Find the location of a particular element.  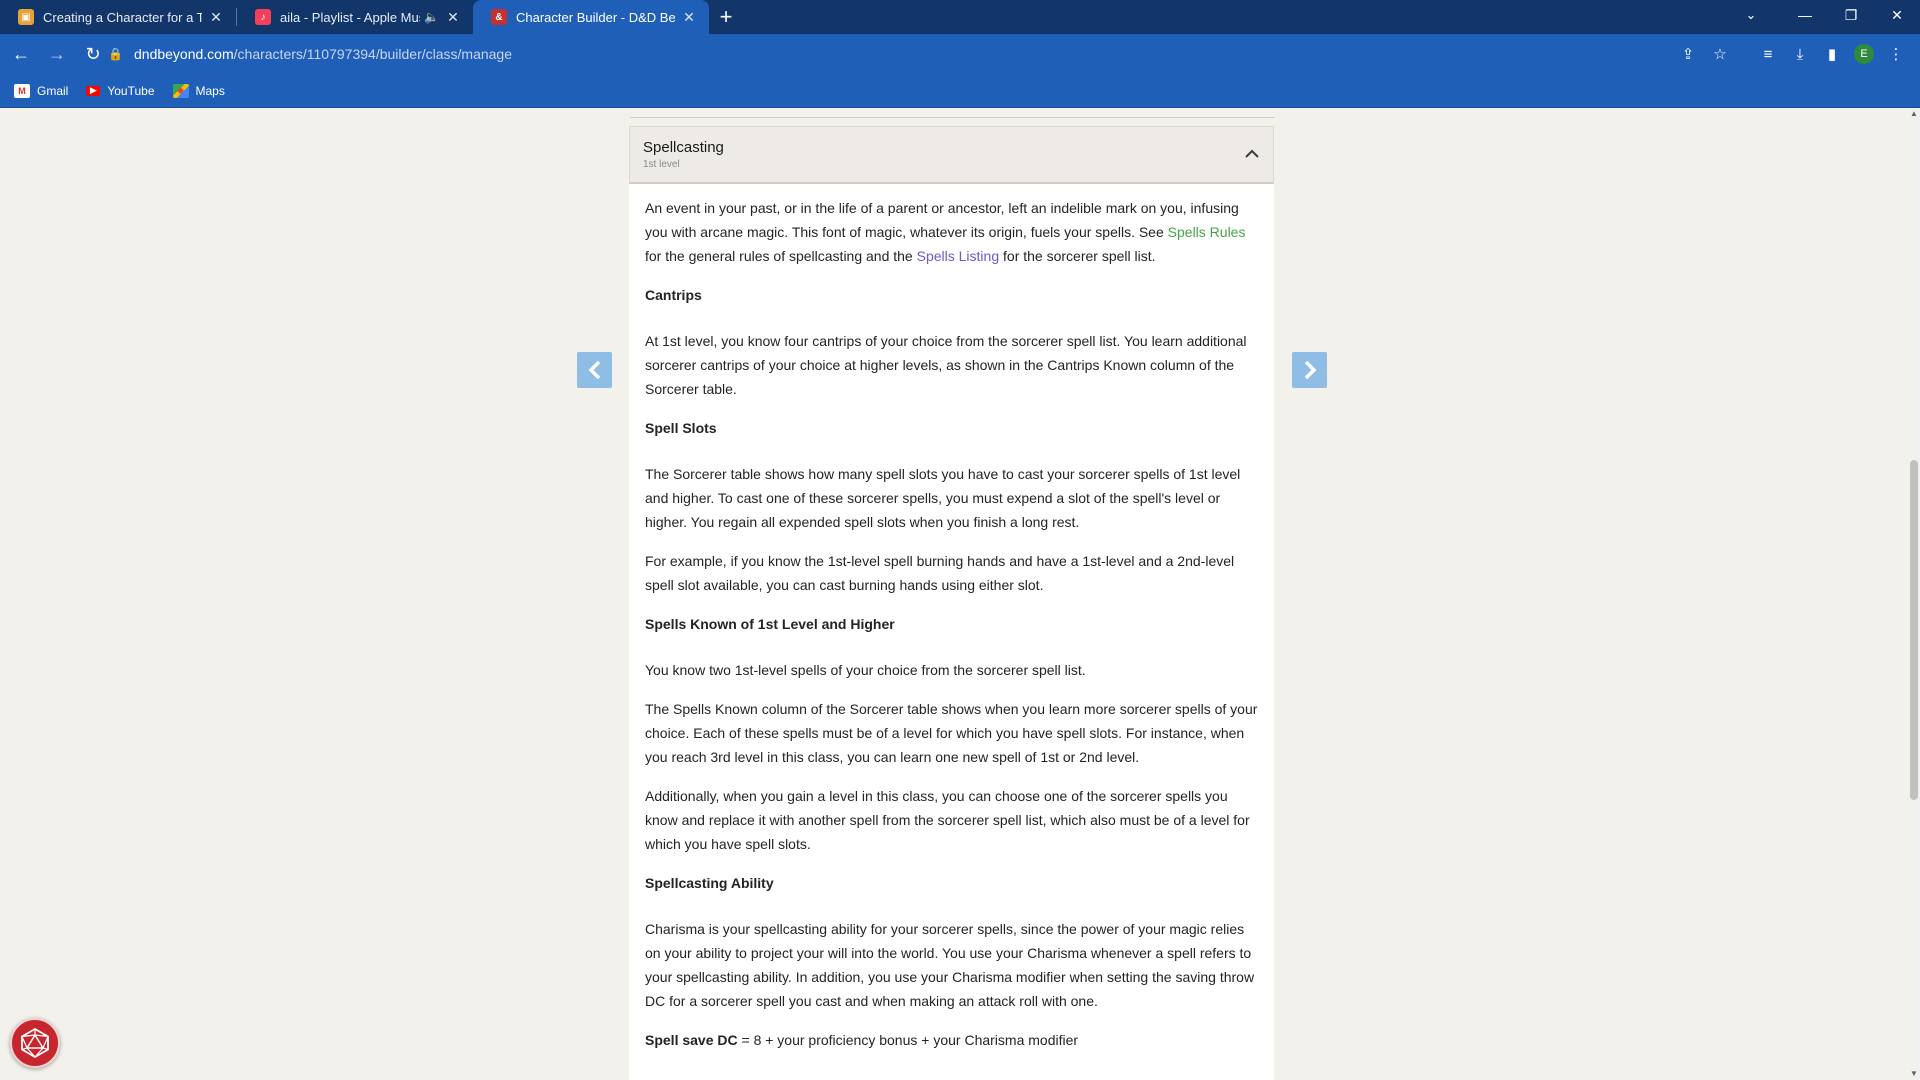

d20-icon is located at coordinates (35, 1043).